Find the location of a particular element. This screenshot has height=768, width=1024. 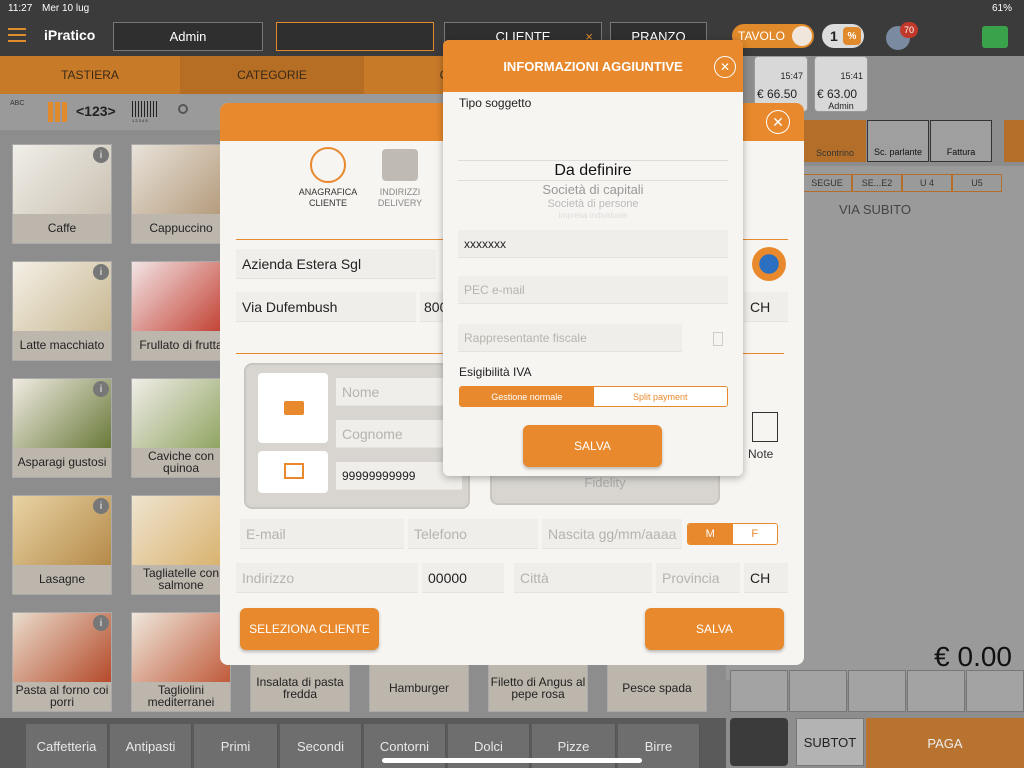

camera-button is located at coordinates (293, 408).